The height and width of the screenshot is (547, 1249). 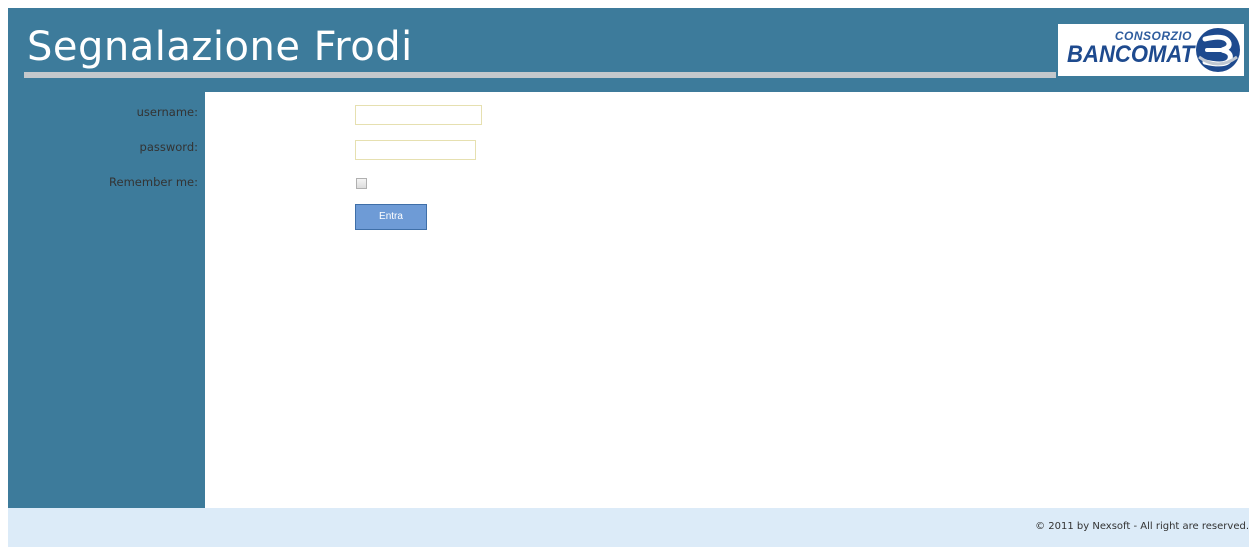 What do you see at coordinates (1218, 50) in the screenshot?
I see `bancomat-b-logo-icon` at bounding box center [1218, 50].